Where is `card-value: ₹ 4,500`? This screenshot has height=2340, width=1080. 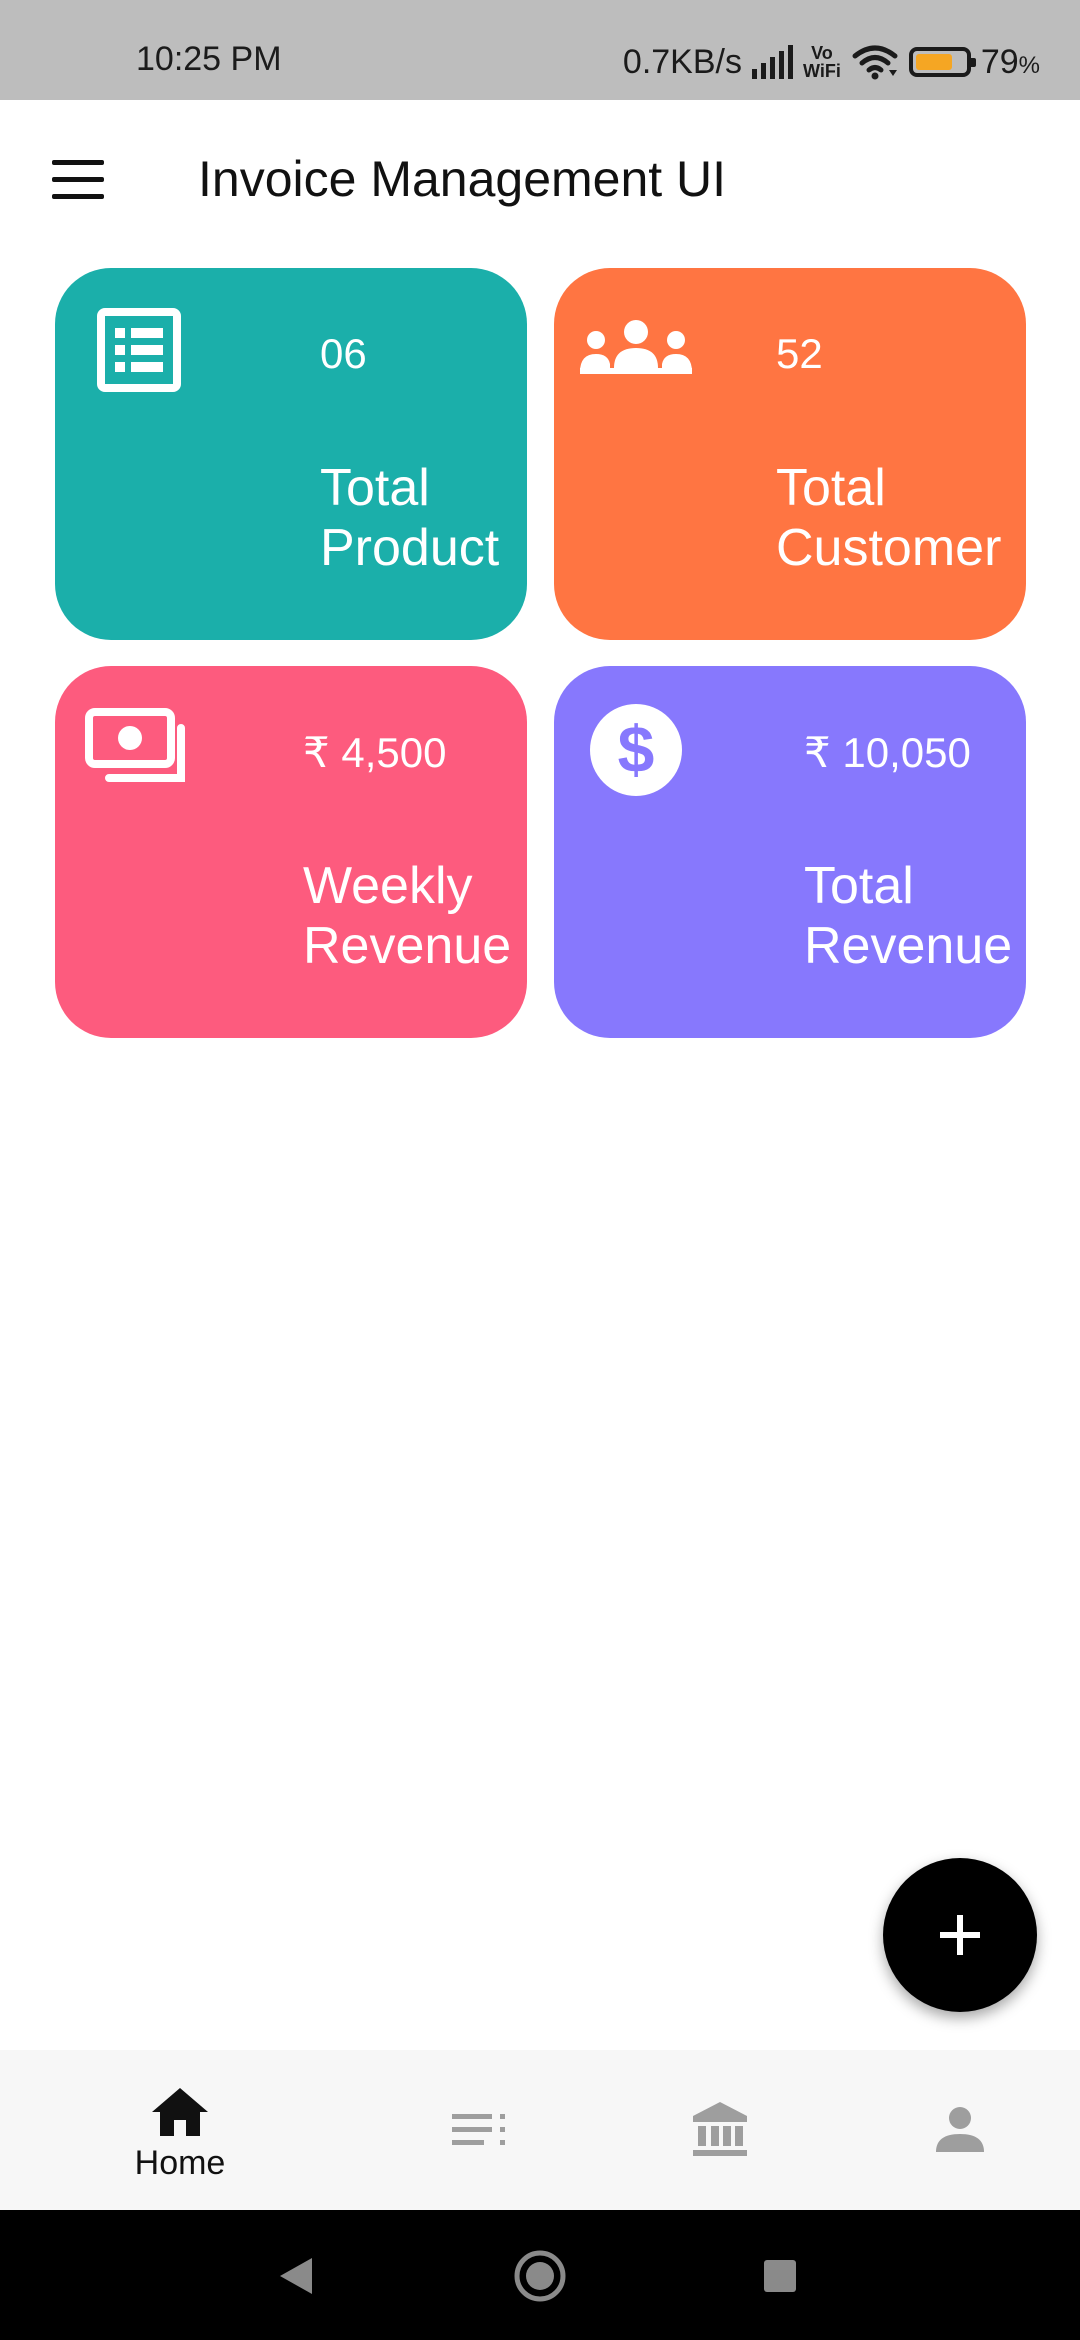
card-value: ₹ 4,500 is located at coordinates (375, 752).